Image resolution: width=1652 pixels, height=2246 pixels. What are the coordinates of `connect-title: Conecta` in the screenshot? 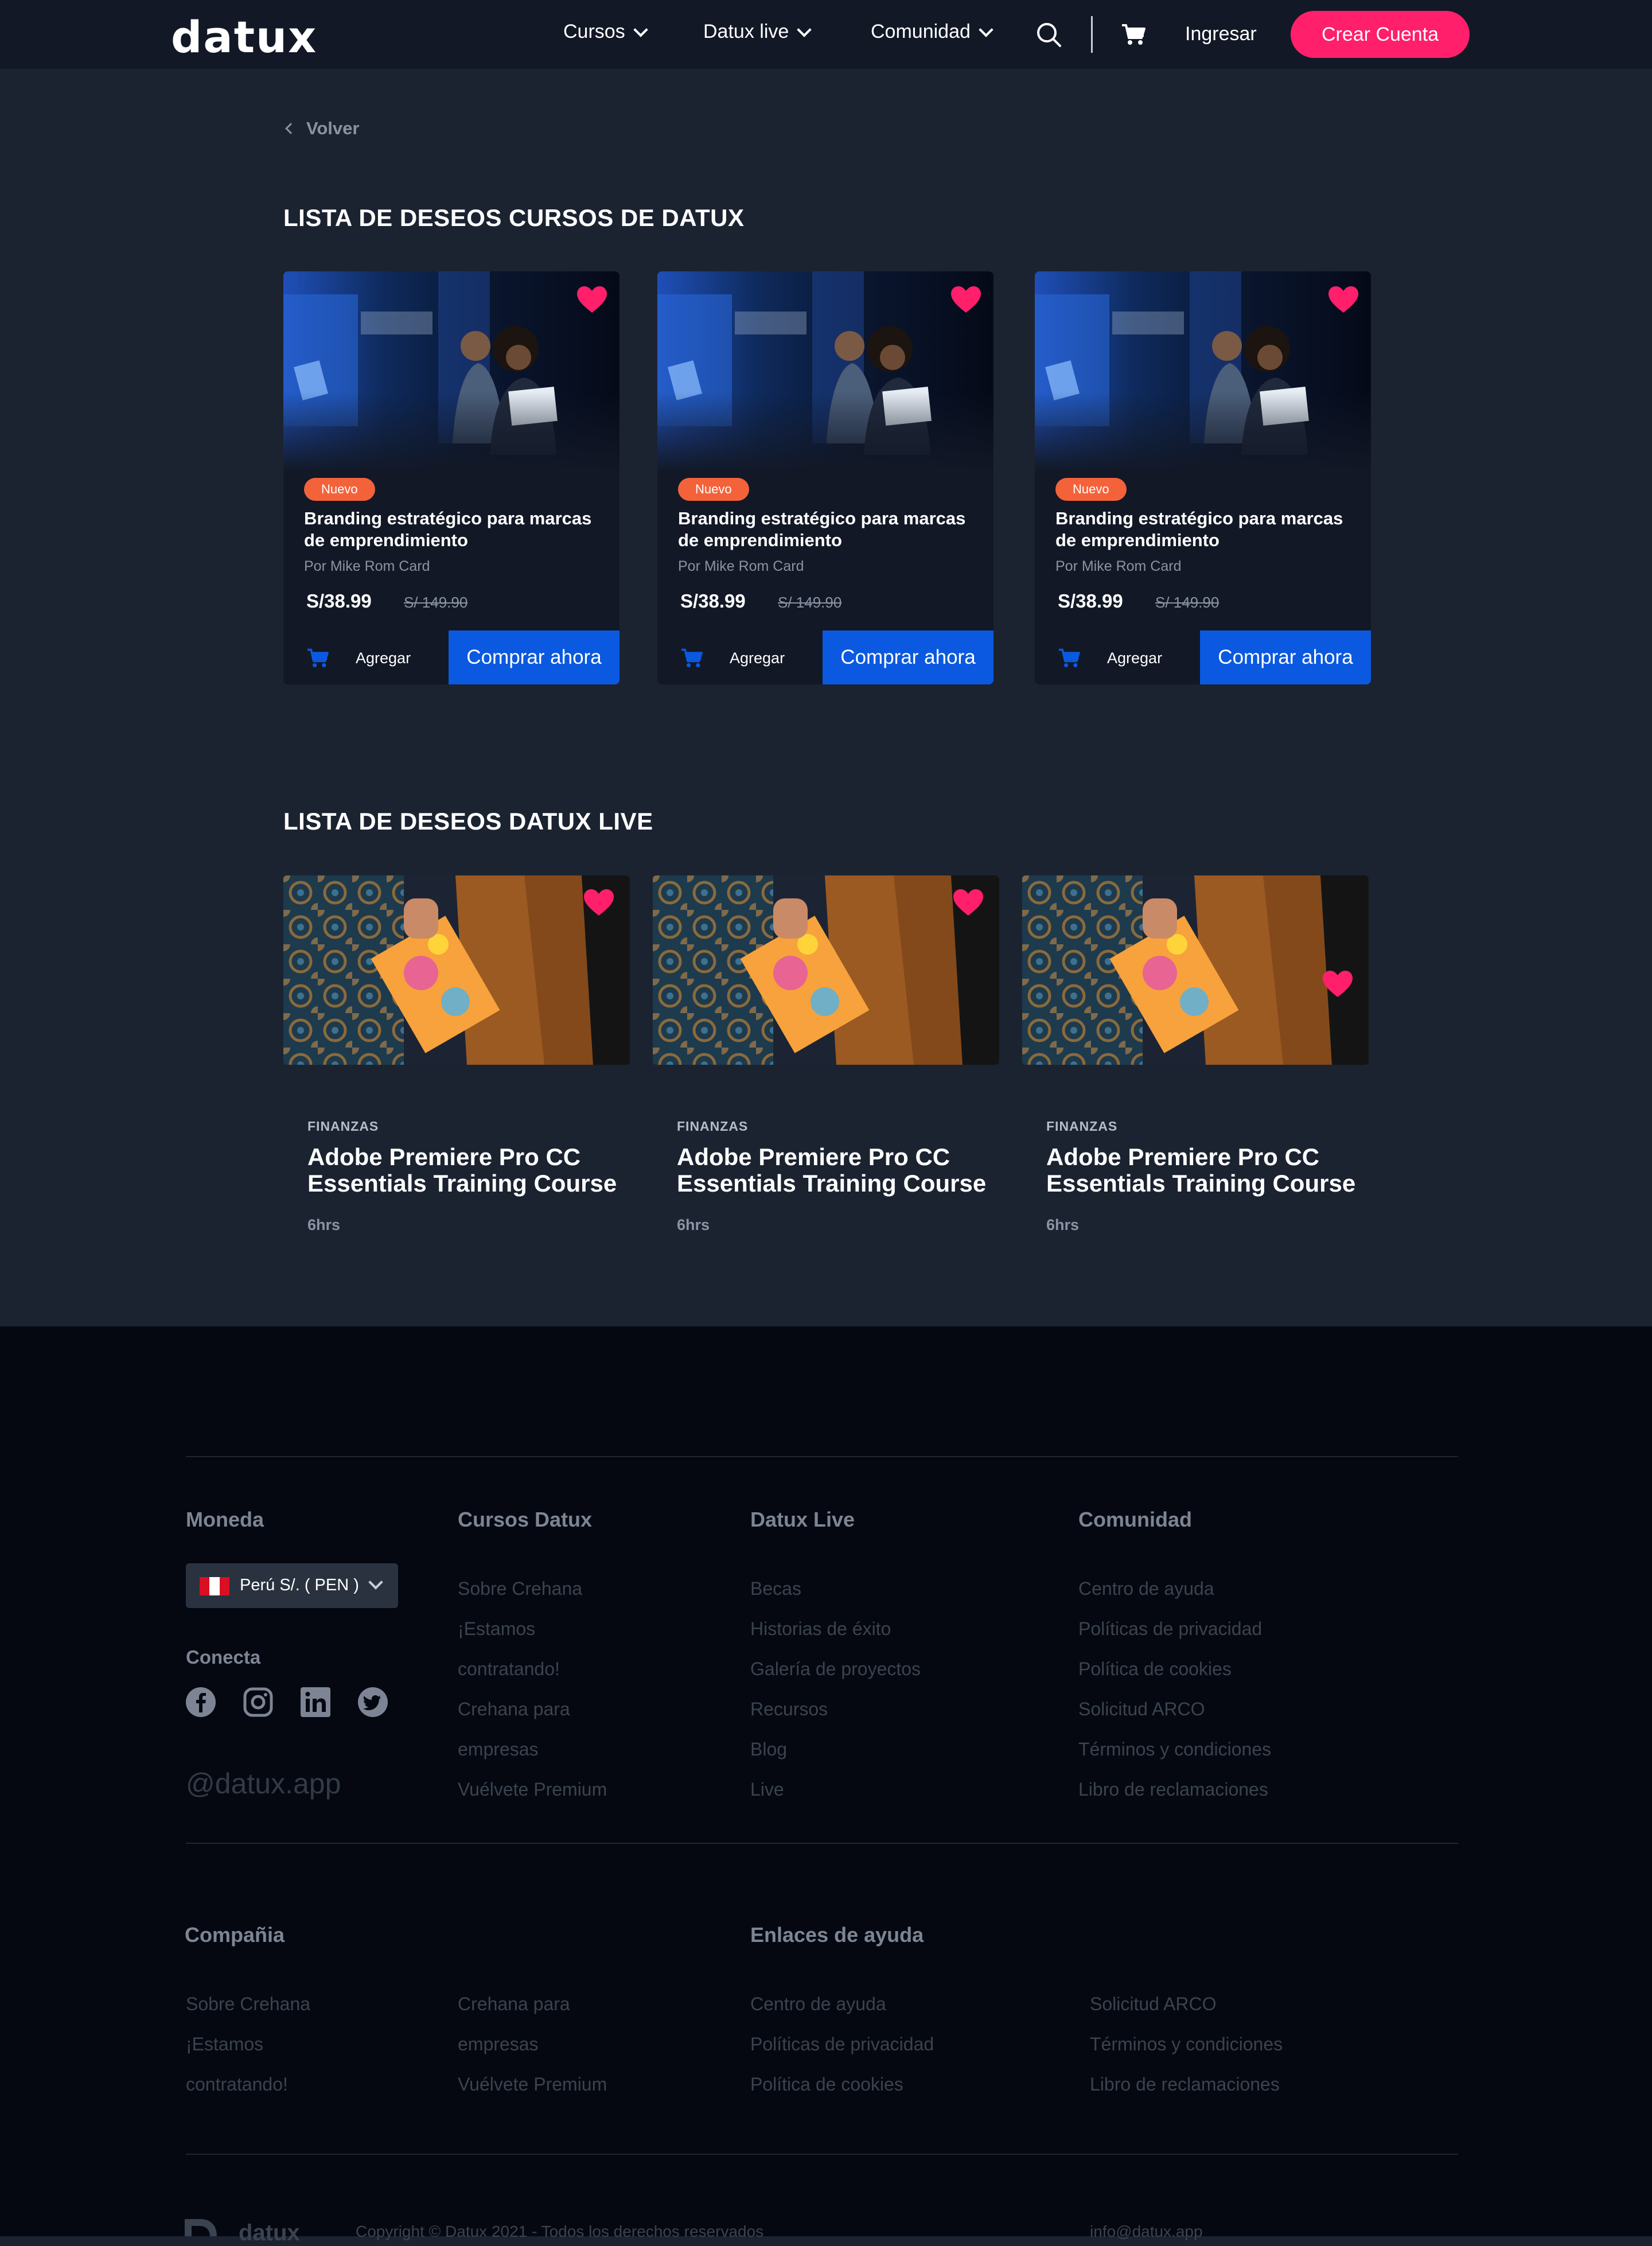 It's located at (223, 1657).